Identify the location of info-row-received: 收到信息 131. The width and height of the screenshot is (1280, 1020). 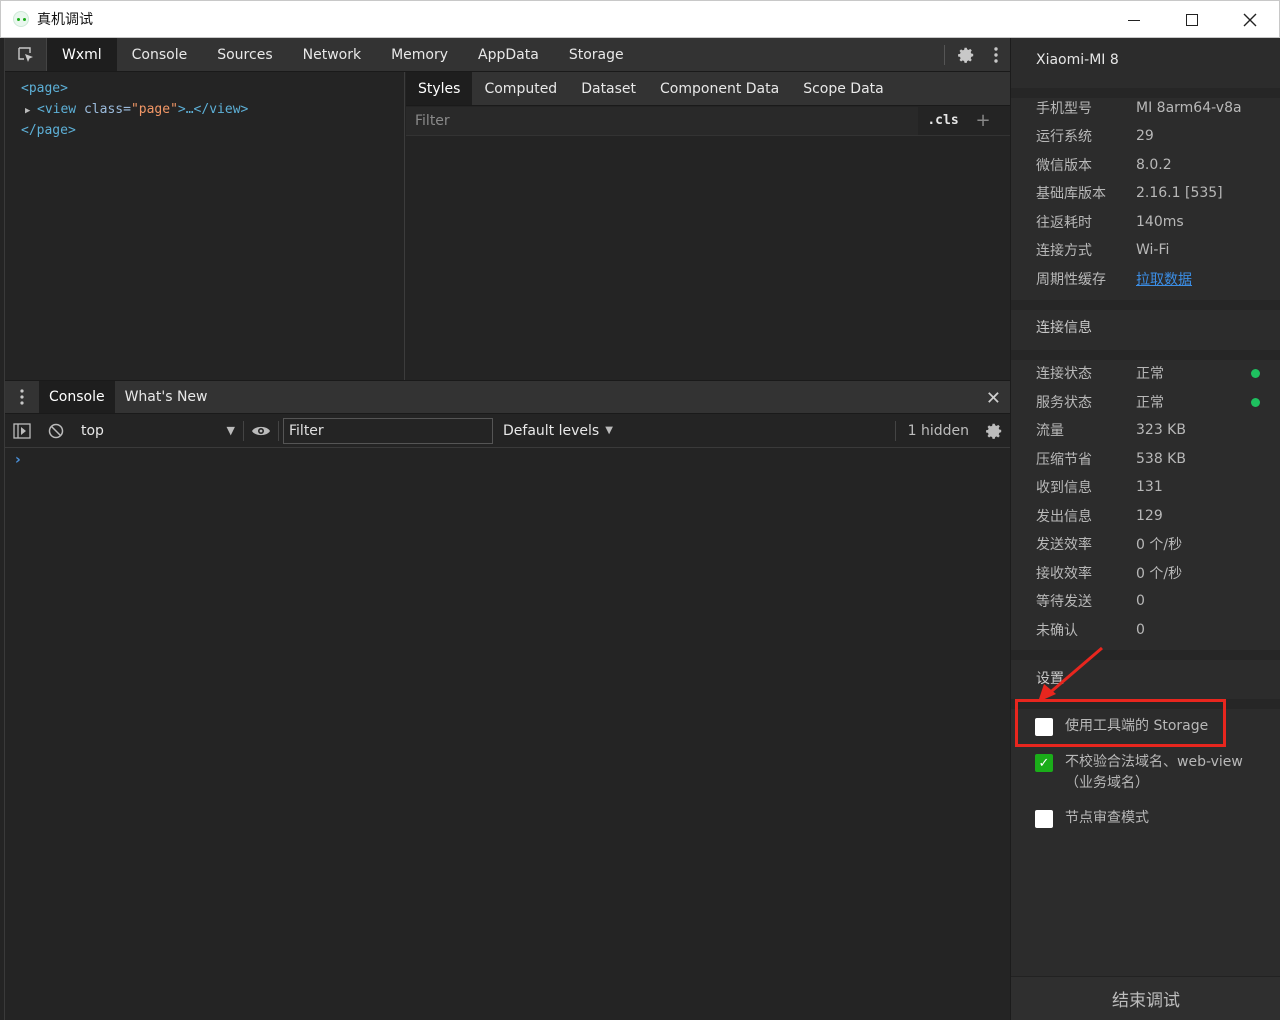
(1099, 487).